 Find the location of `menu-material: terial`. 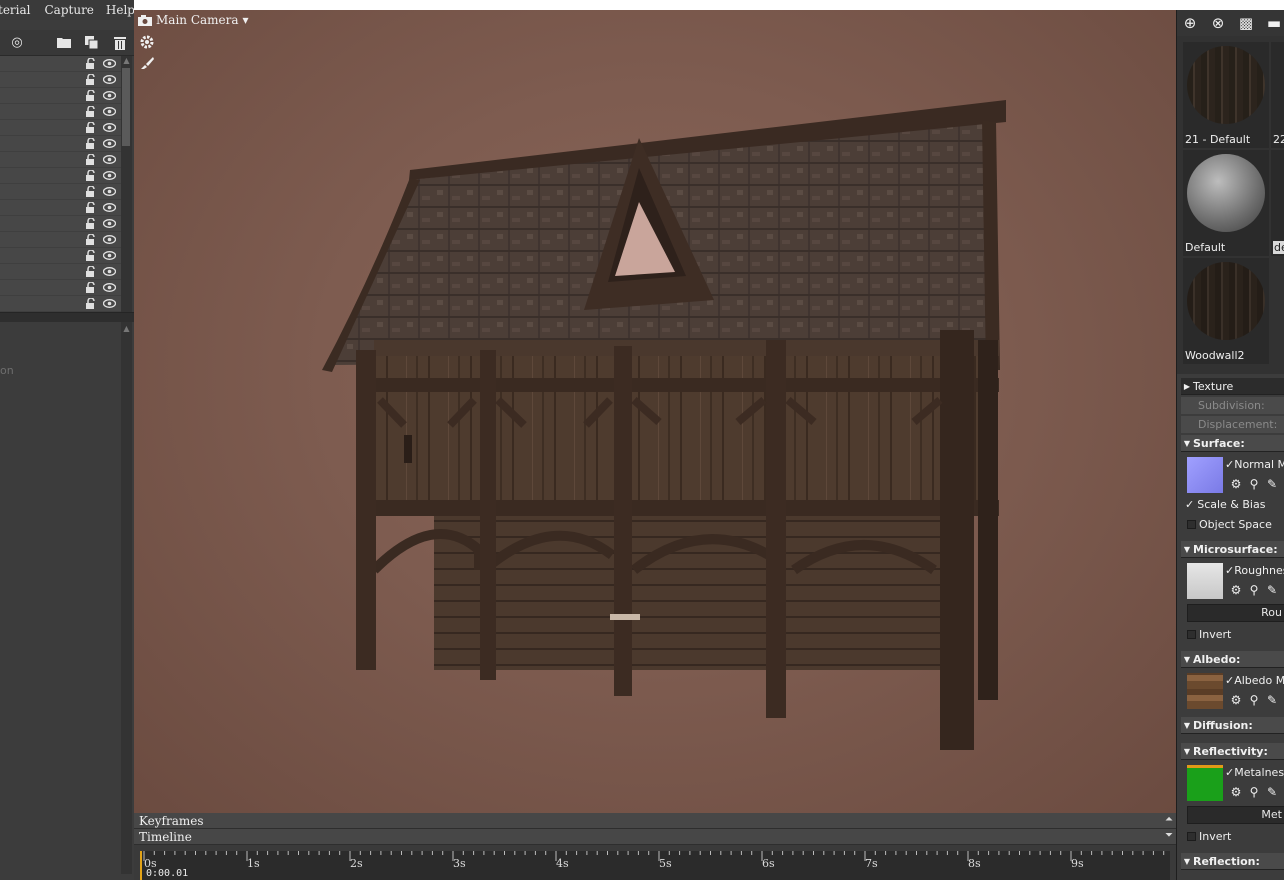

menu-material: terial is located at coordinates (15, 10).